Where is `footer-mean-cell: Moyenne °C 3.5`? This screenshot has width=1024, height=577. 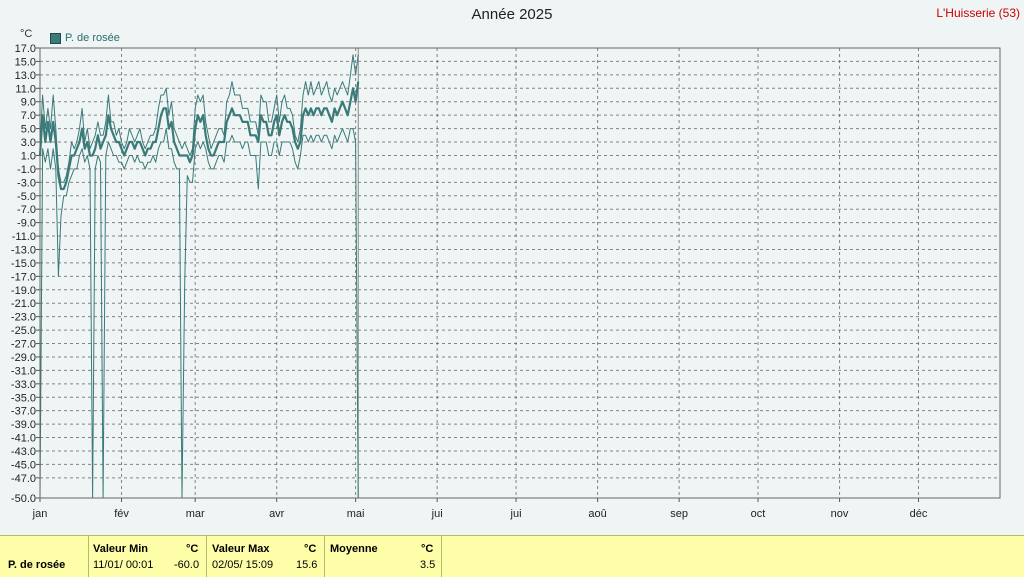
footer-mean-cell: Moyenne °C 3.5 is located at coordinates (383, 556).